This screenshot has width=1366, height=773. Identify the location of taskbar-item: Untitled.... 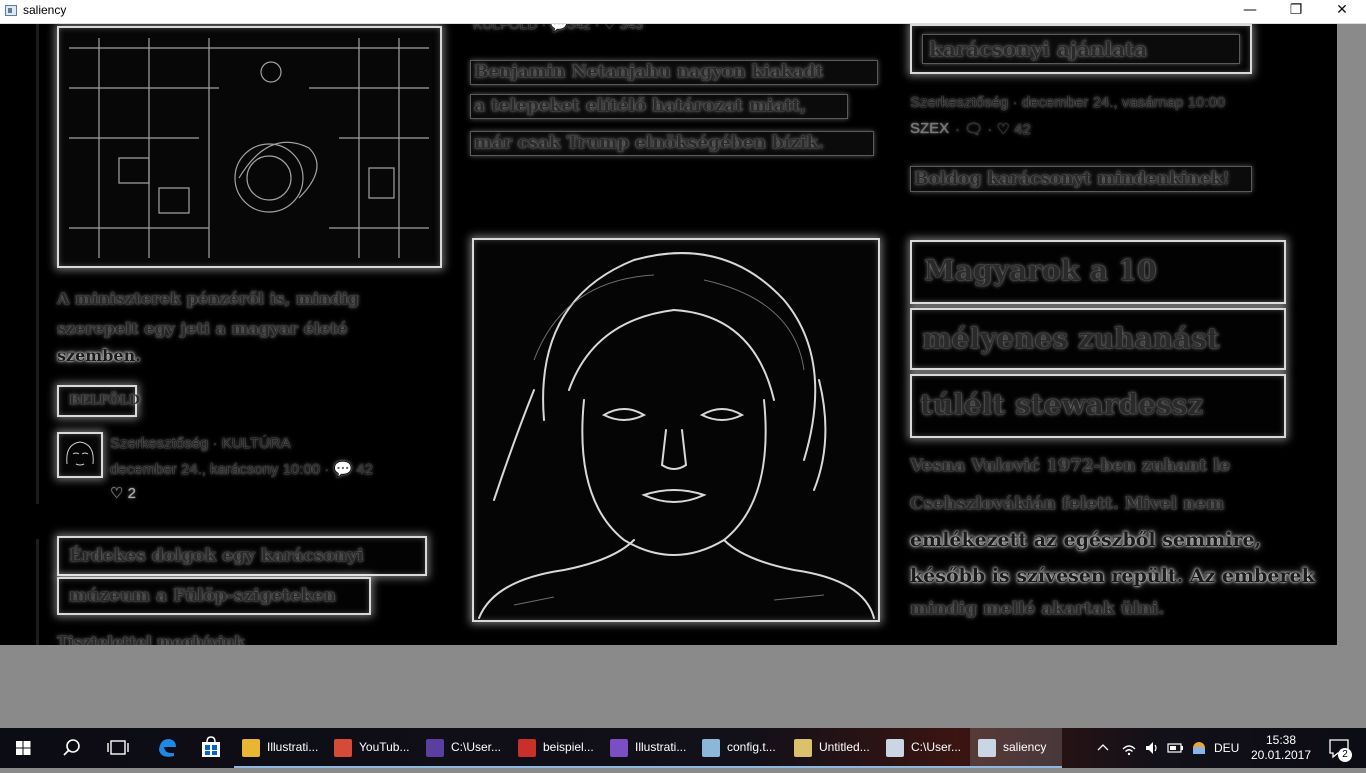
(832, 748).